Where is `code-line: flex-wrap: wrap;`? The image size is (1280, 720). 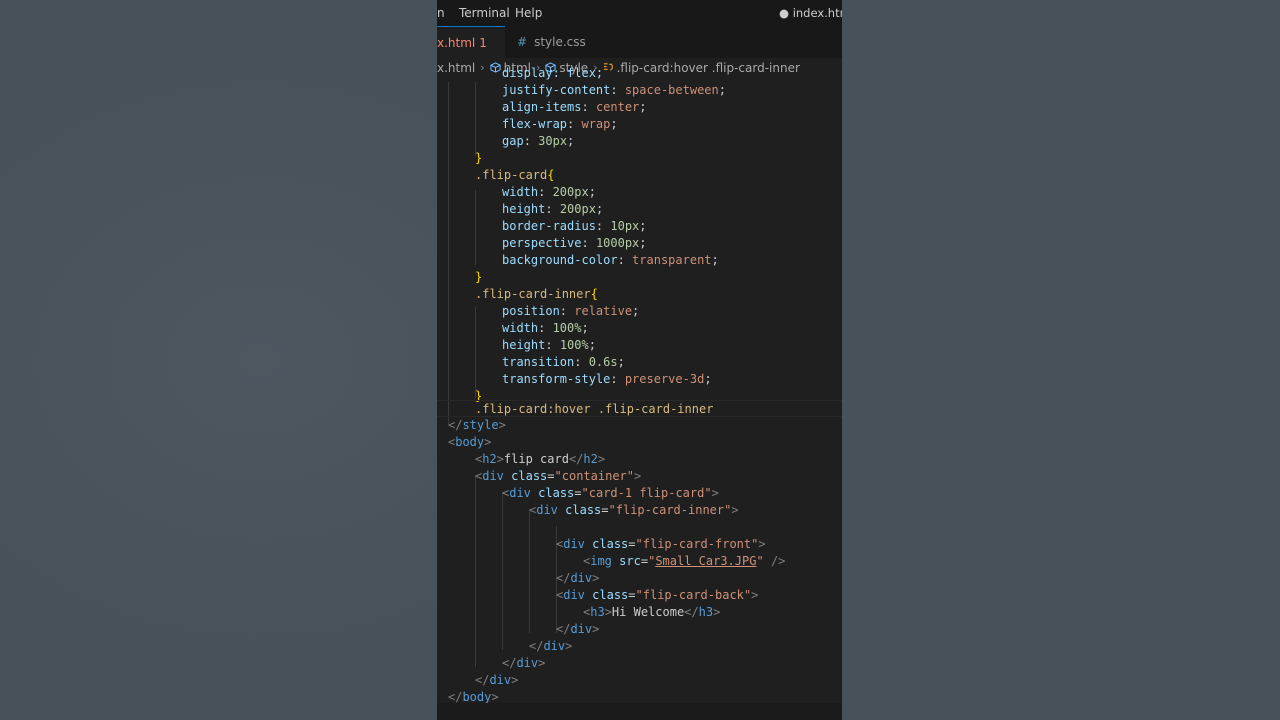
code-line: flex-wrap: wrap; is located at coordinates (560, 124).